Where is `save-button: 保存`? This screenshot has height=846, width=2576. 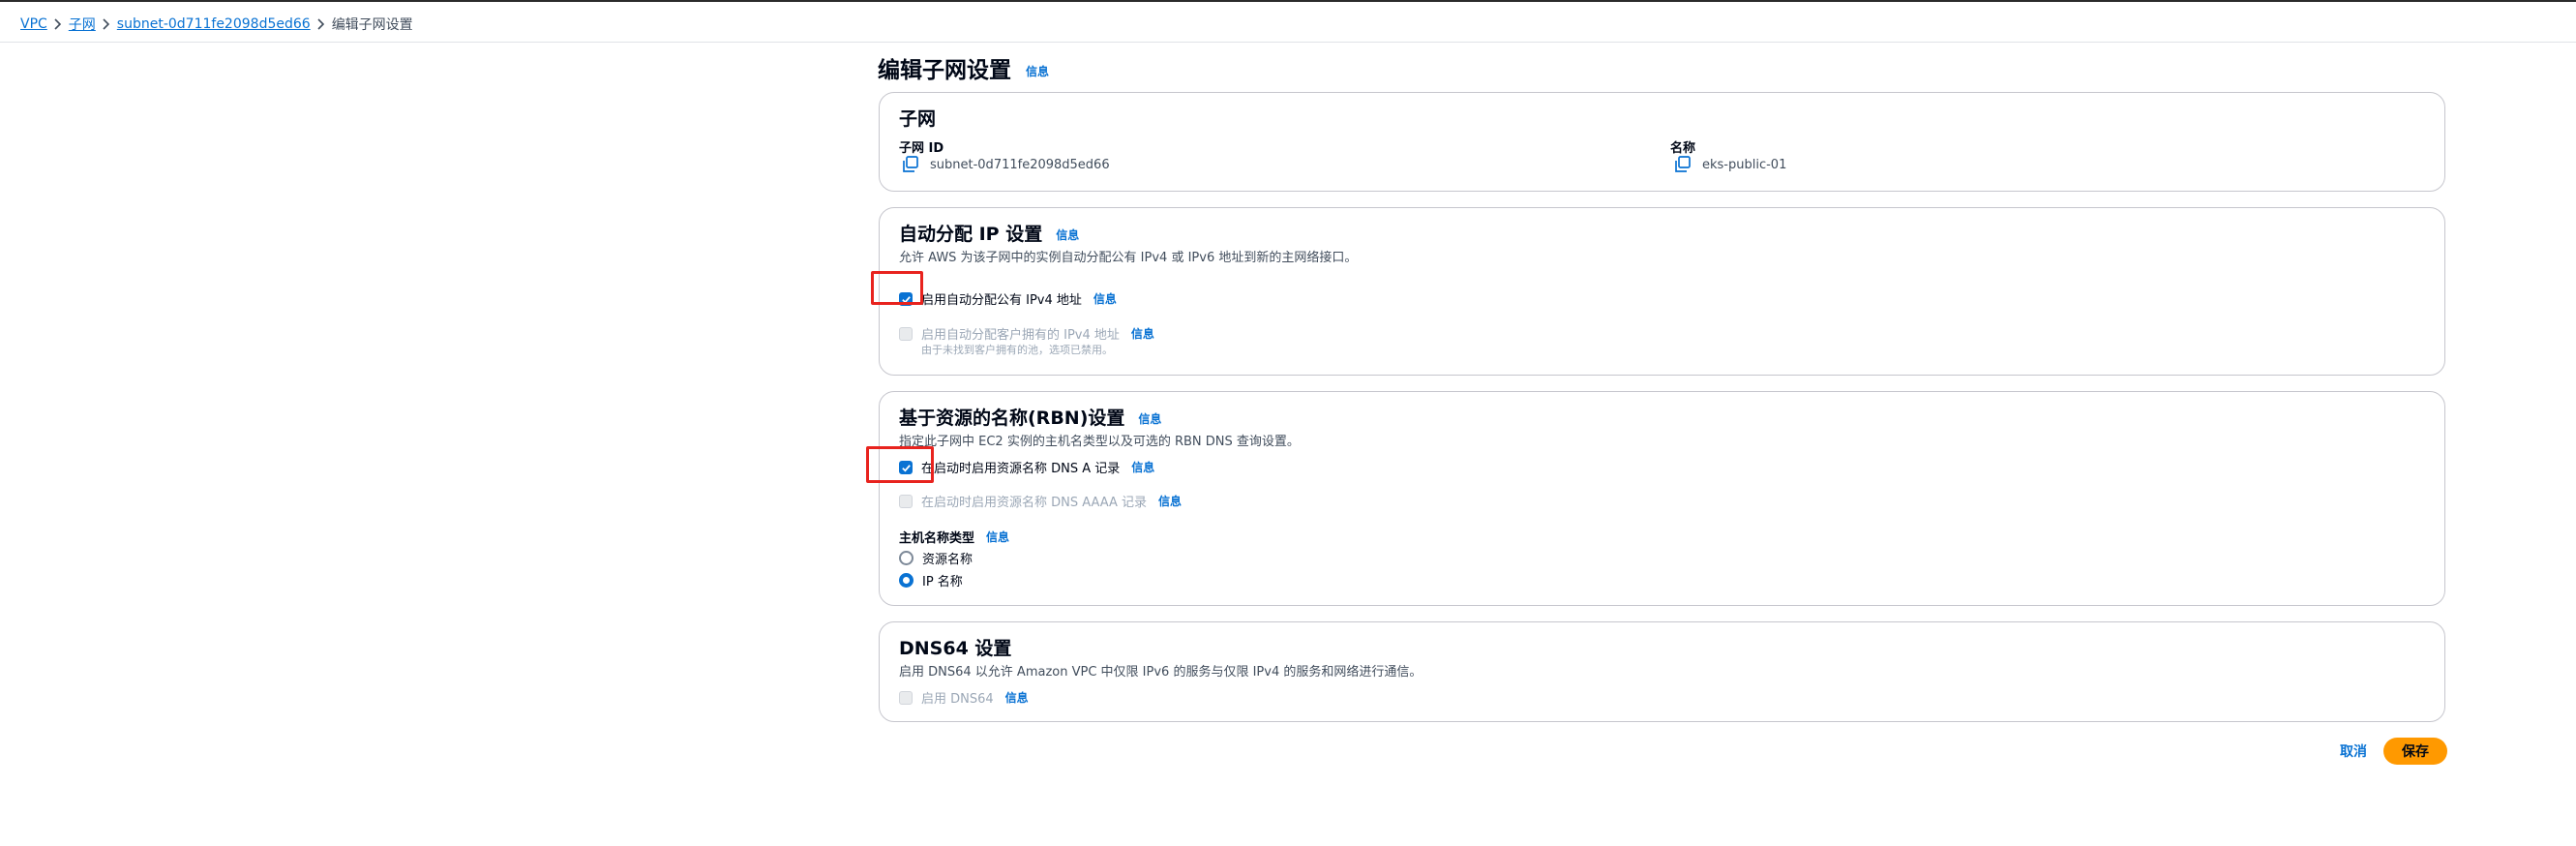
save-button: 保存 is located at coordinates (2415, 752).